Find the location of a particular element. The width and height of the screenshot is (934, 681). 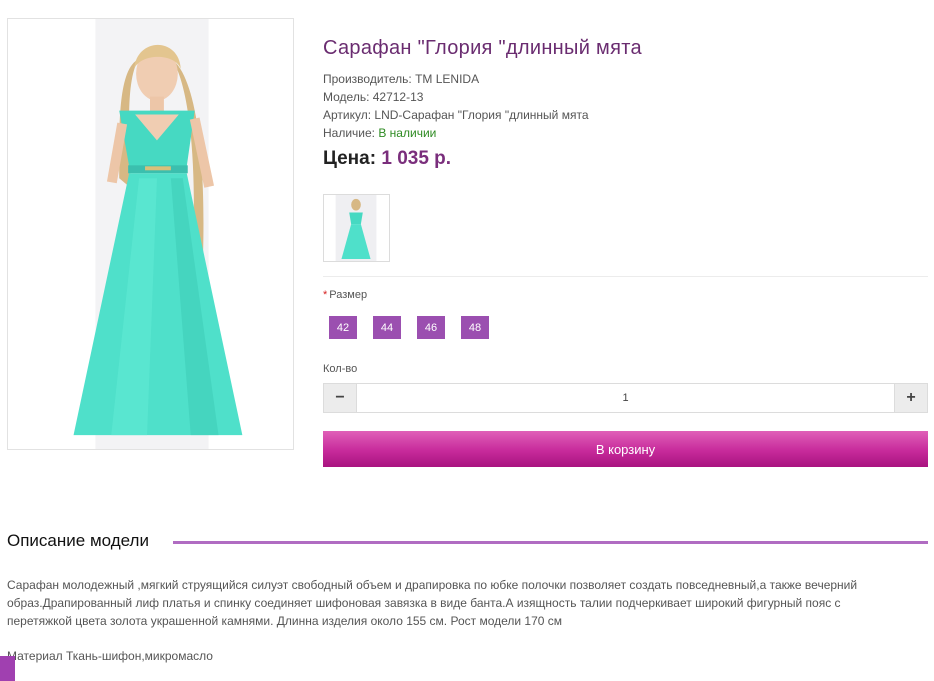

manufacturer: Производитель: ТМ LENIDA is located at coordinates (401, 79).